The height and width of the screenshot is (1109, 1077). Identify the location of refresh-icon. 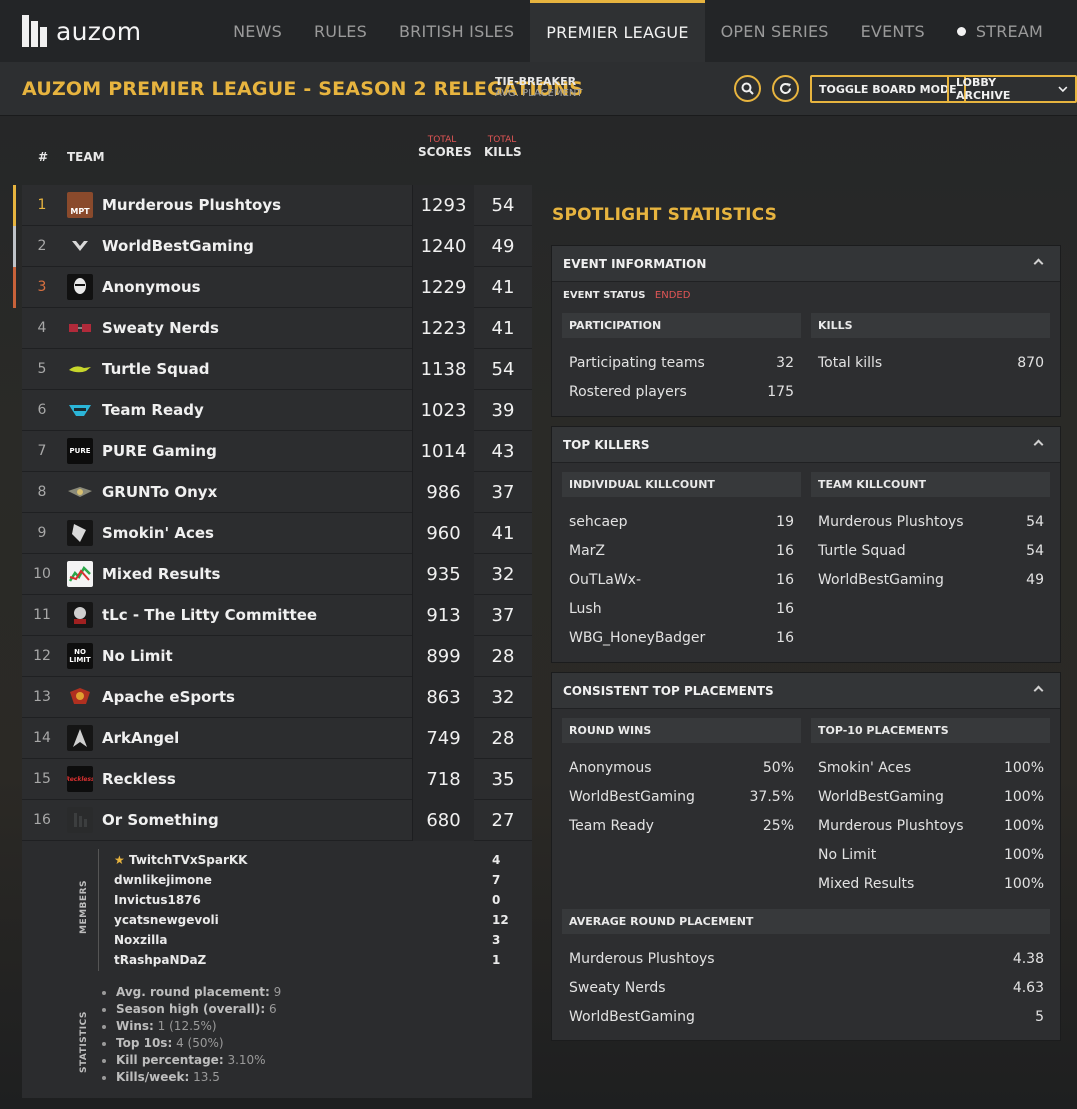
(786, 89).